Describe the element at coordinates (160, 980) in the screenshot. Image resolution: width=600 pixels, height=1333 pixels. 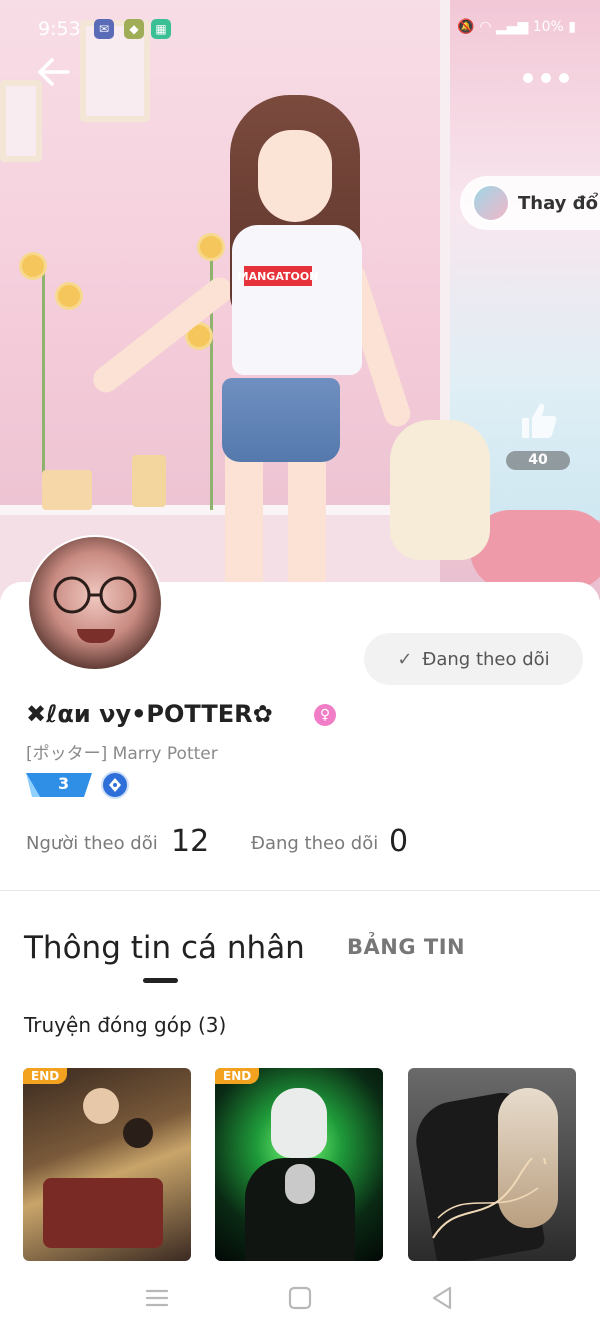
I see `active-tab-indicator` at that location.